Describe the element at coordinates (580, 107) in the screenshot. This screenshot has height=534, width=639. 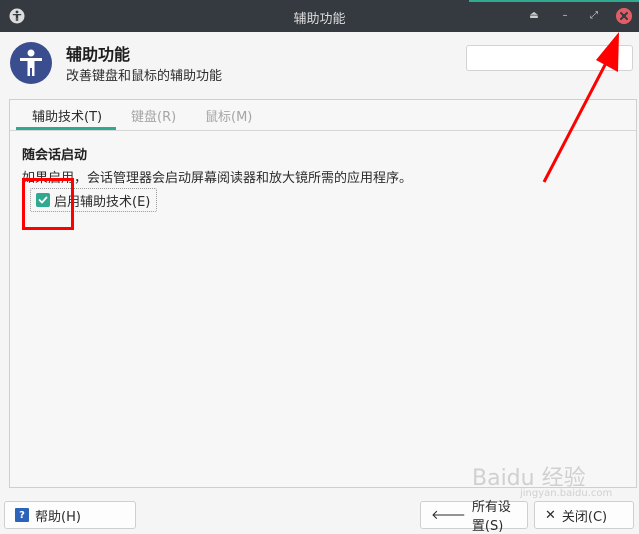
I see `annotation-arrow` at that location.